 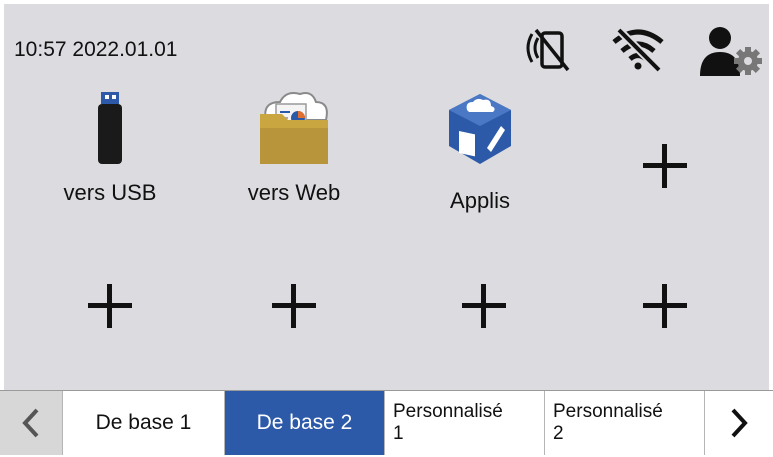 I want to click on wifi-disabled-icon, so click(x=638, y=49).